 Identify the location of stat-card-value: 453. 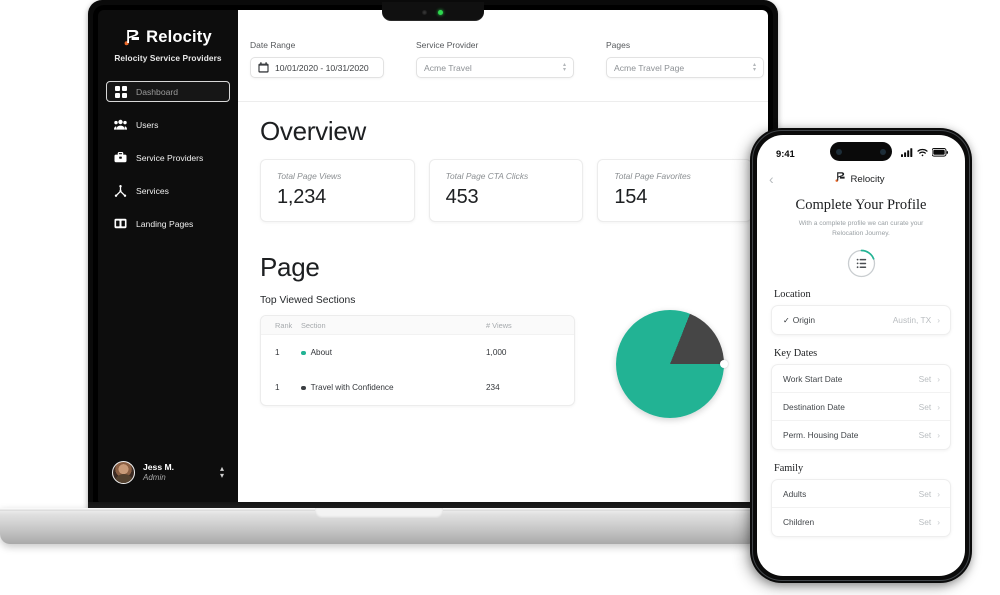
(462, 197).